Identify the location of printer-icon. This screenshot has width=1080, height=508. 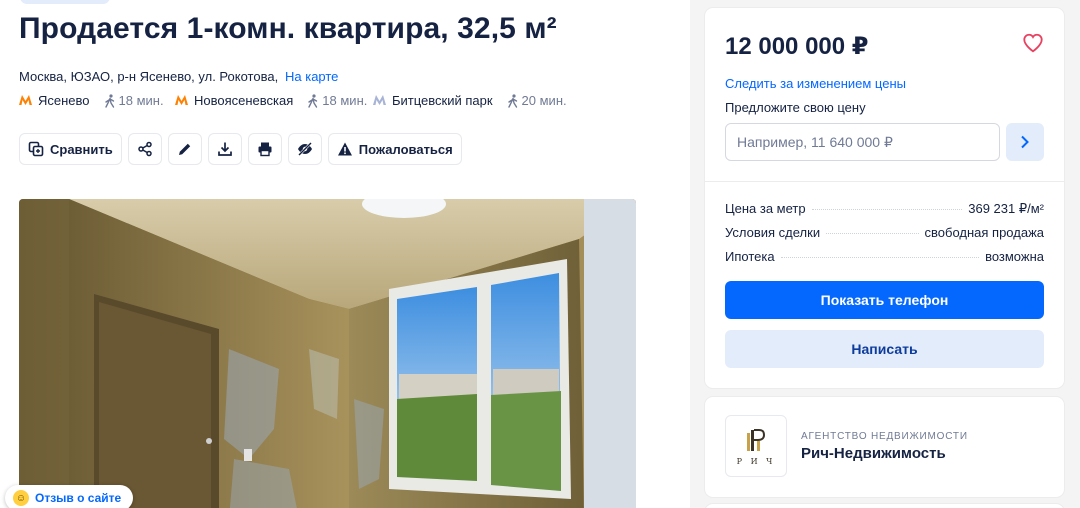
(265, 149).